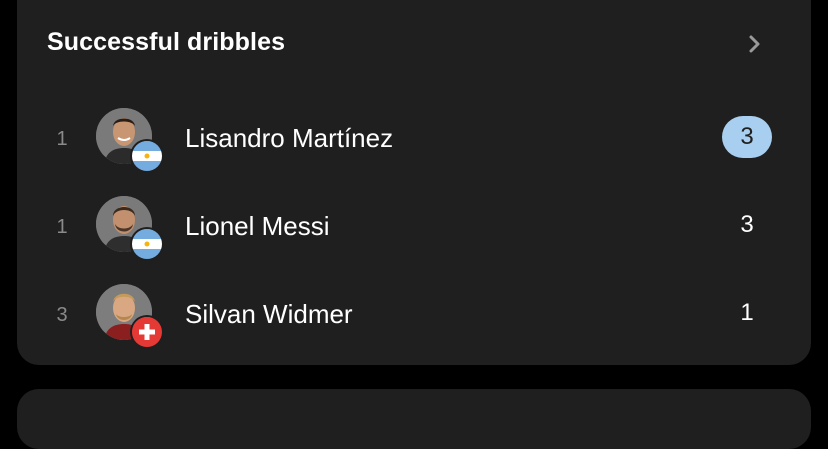 The image size is (828, 449). Describe the element at coordinates (747, 137) in the screenshot. I see `stat-value-badge: 3` at that location.